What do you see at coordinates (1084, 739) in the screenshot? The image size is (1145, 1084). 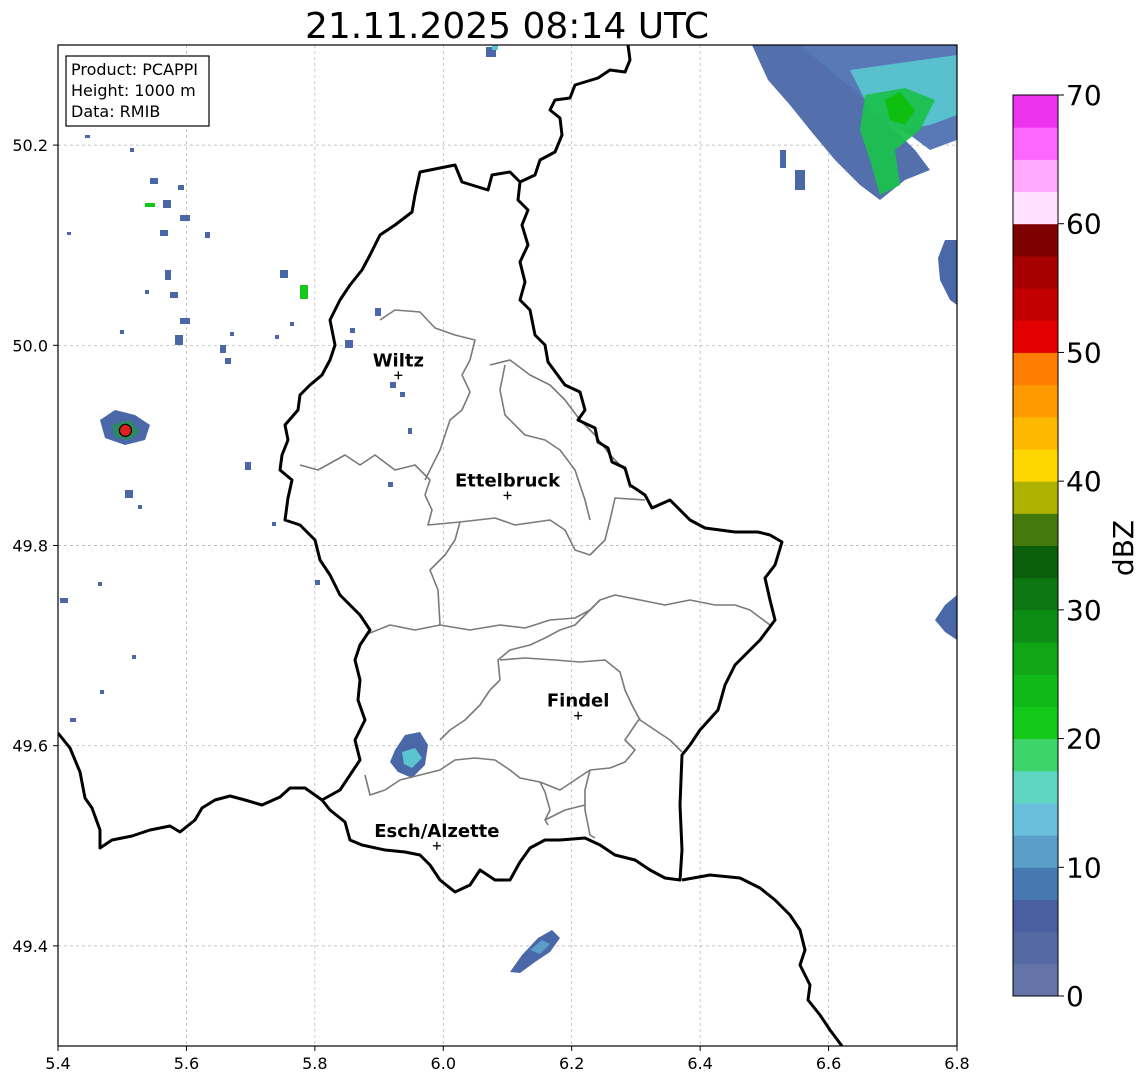 I see `colorbar-tick-label: 20` at bounding box center [1084, 739].